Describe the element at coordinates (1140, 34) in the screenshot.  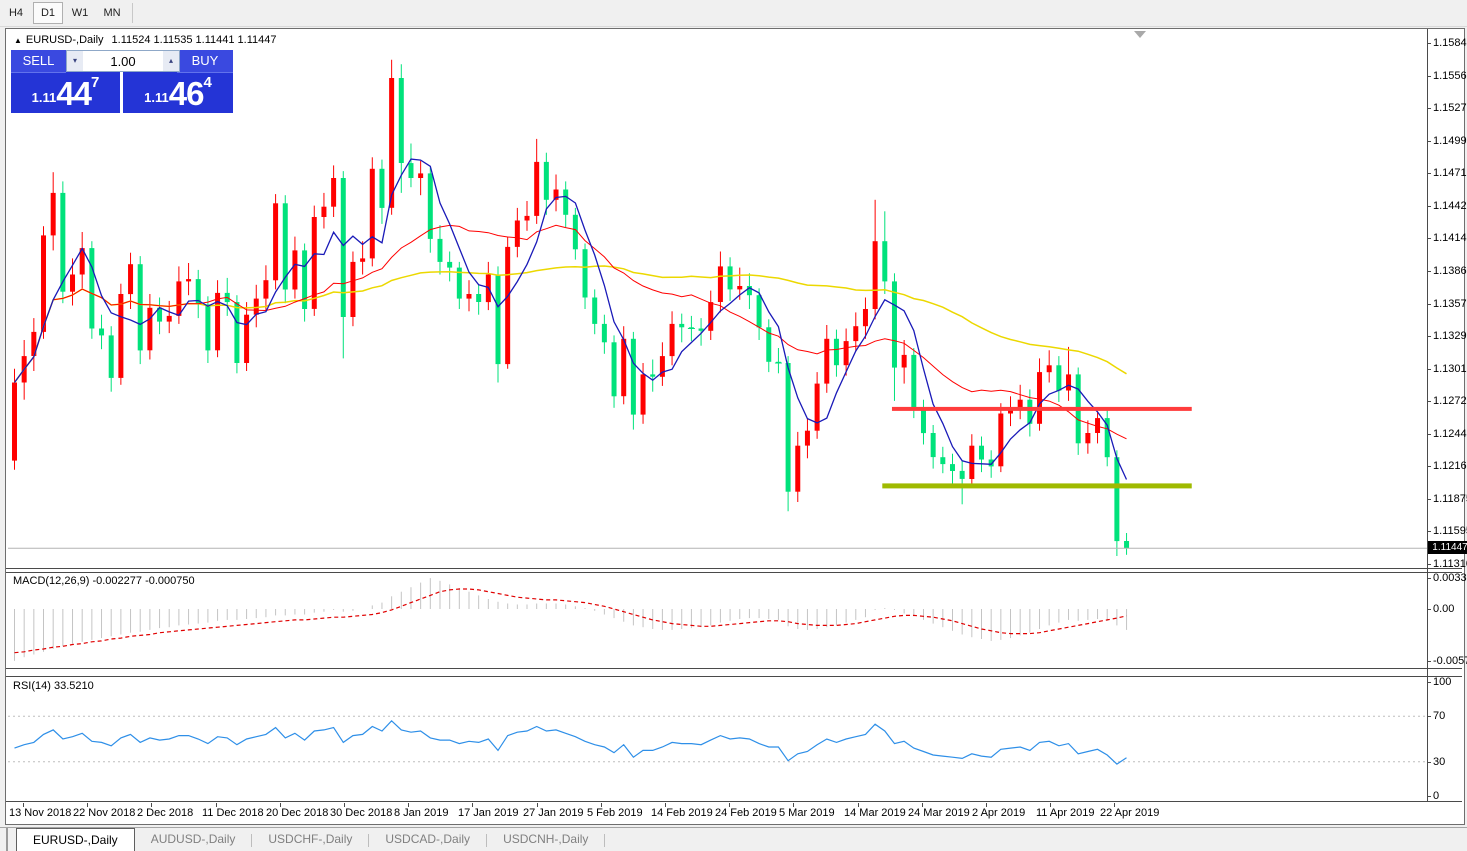
I see `autoscroll-marker-icon` at that location.